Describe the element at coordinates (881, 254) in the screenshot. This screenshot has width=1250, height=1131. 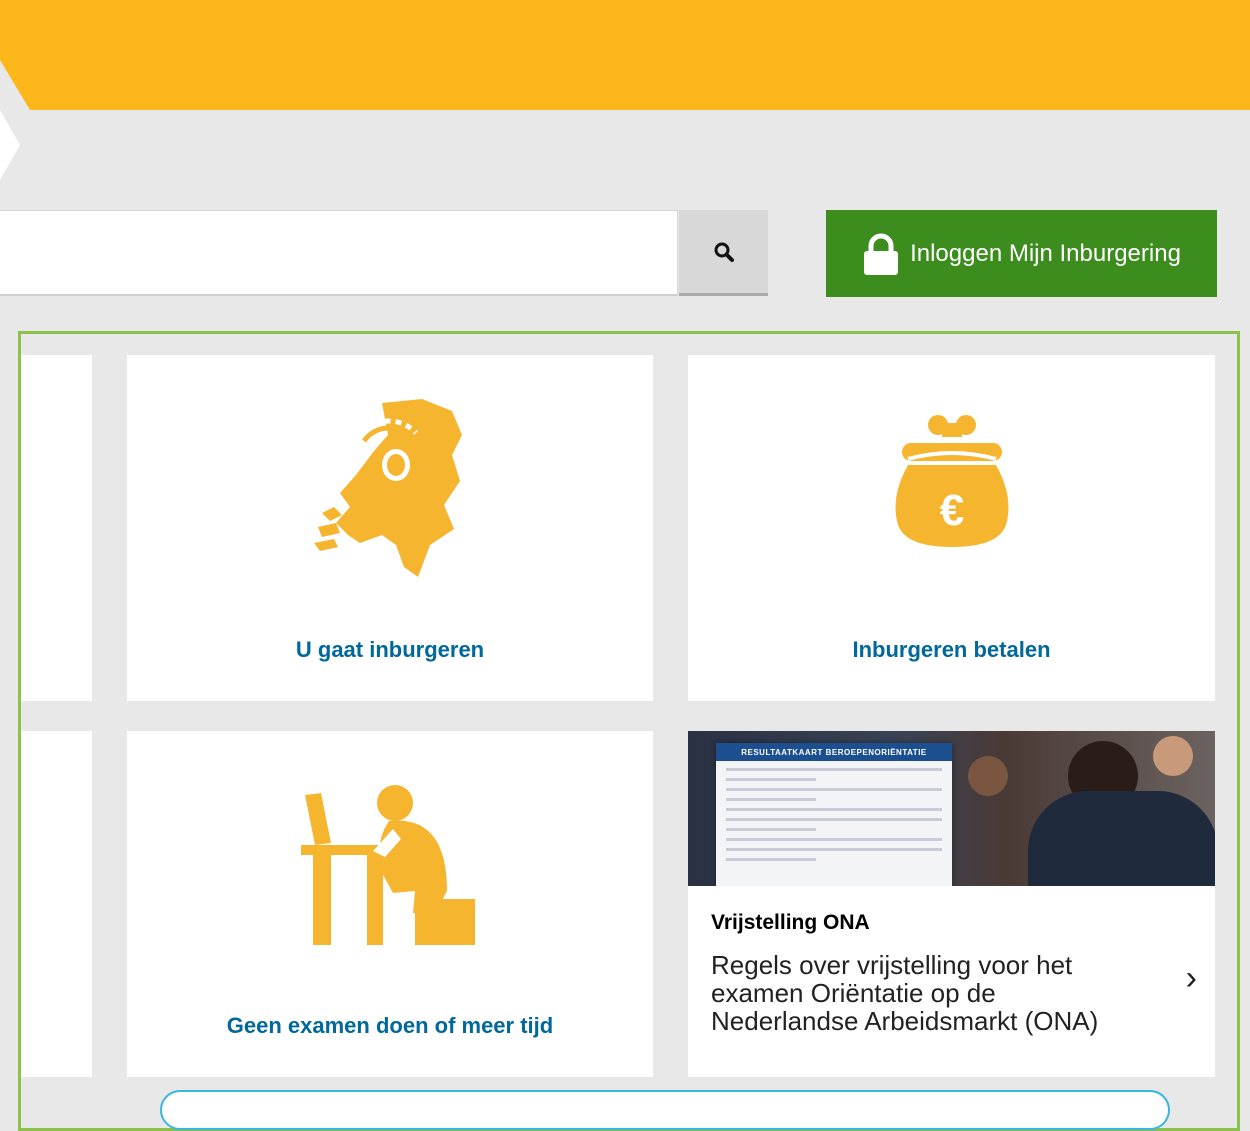
I see `lock-icon` at that location.